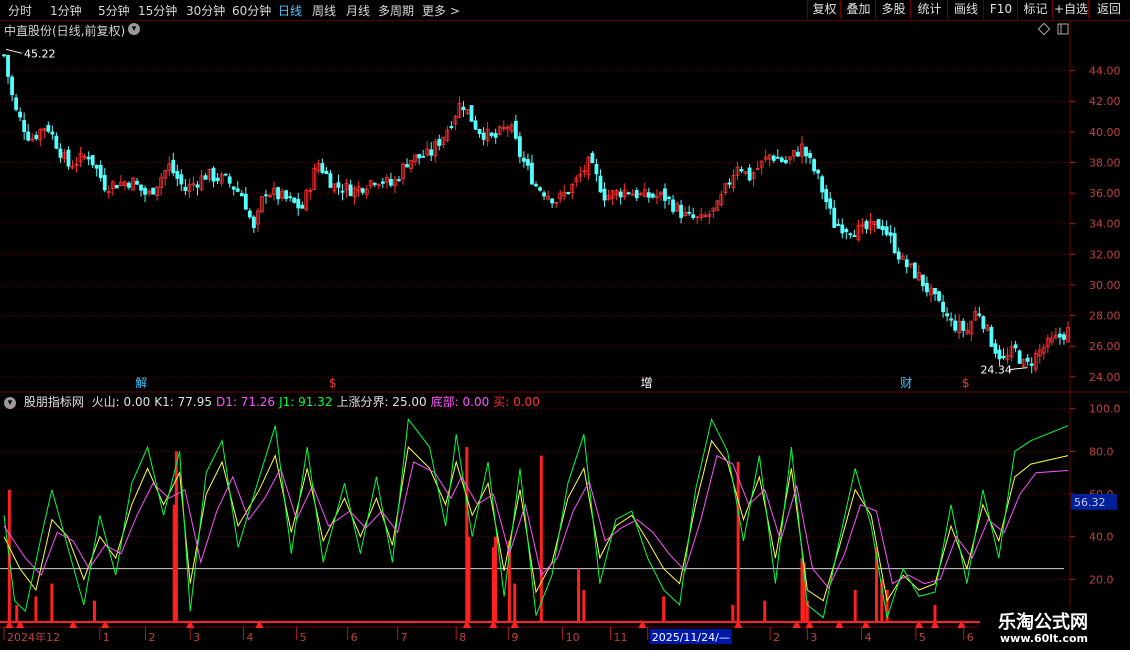 Image resolution: width=1130 pixels, height=650 pixels. What do you see at coordinates (33, 637) in the screenshot?
I see `xaxis-label-0: 2024年12` at bounding box center [33, 637].